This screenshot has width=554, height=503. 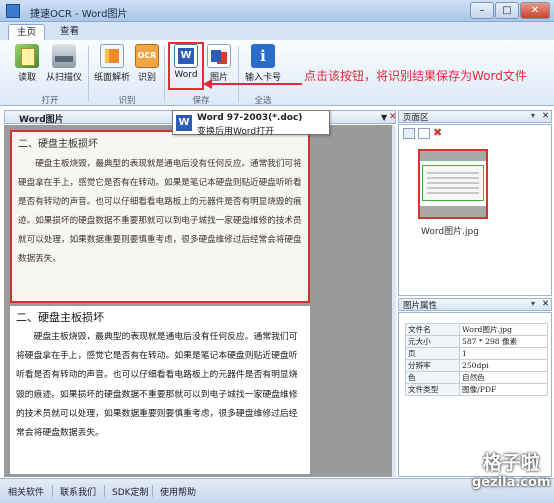 What do you see at coordinates (432, 341) in the screenshot?
I see `property-key: 元大小` at bounding box center [432, 341].